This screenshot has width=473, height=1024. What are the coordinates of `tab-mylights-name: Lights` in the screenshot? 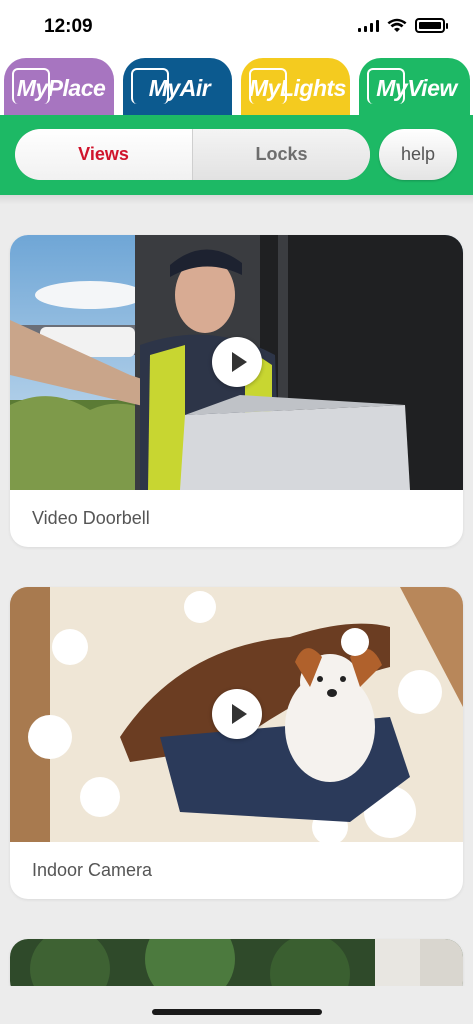 It's located at (313, 87).